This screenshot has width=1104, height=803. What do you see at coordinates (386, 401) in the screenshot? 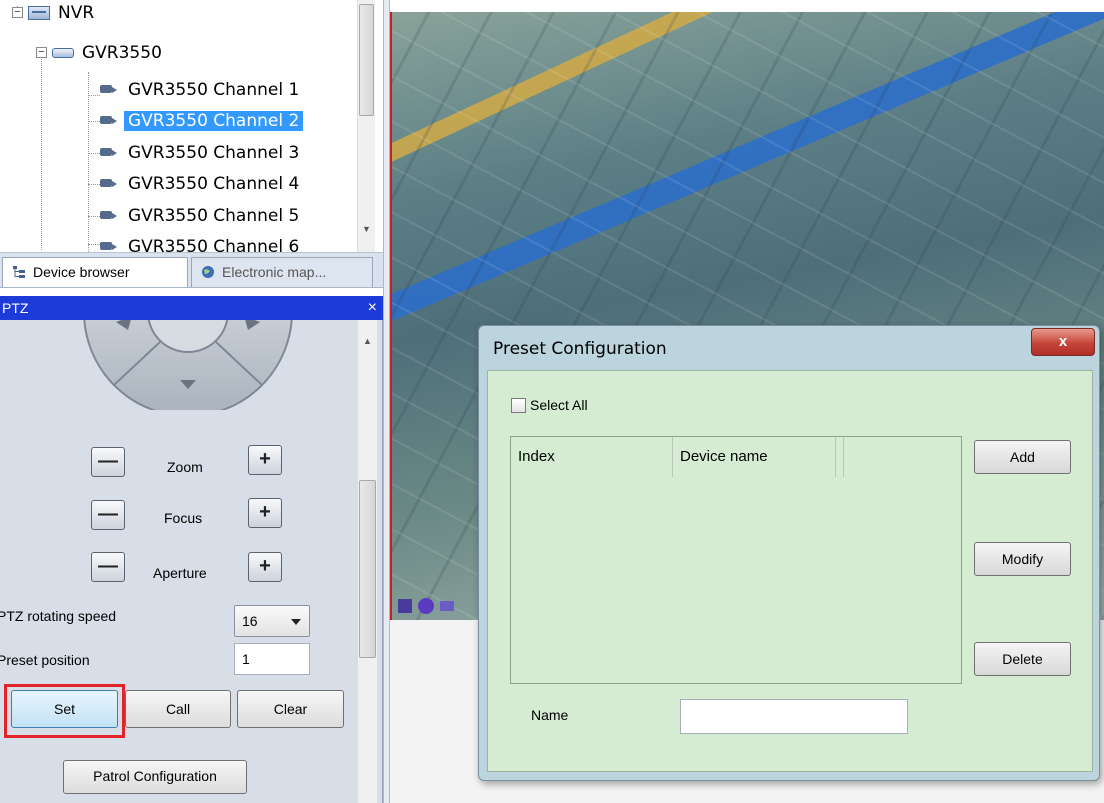
I see `panel-splitter` at bounding box center [386, 401].